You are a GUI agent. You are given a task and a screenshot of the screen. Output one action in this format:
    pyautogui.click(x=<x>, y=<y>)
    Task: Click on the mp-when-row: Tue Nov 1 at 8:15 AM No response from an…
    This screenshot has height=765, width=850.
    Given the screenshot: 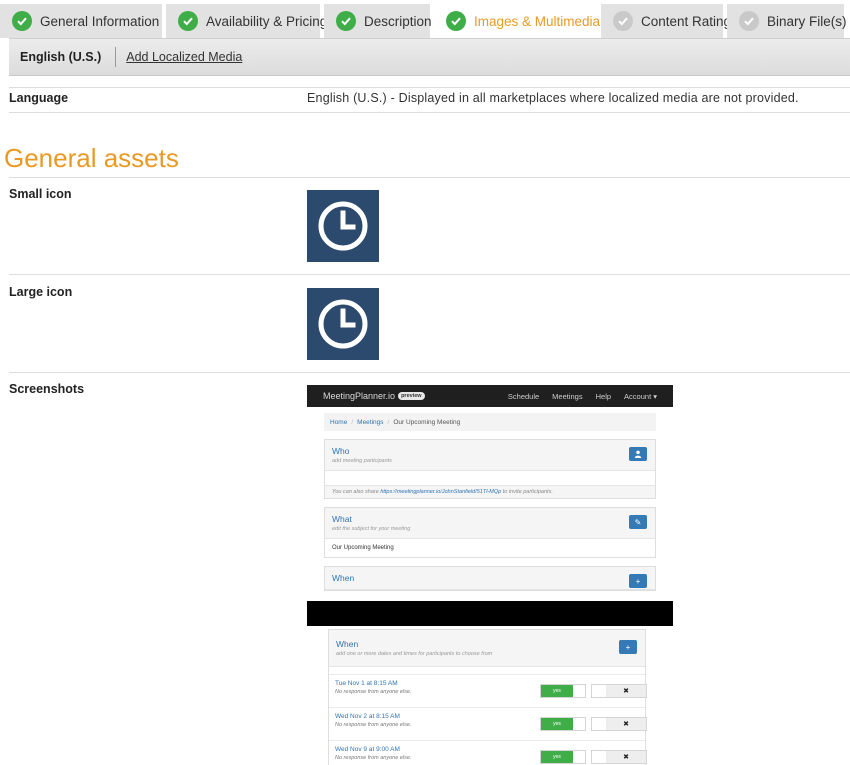 What is the action you would take?
    pyautogui.click(x=488, y=691)
    